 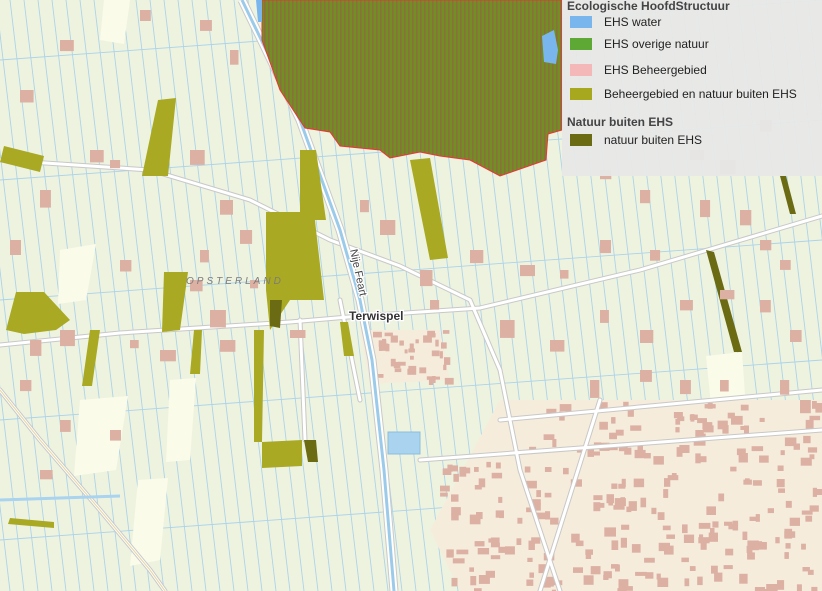 I want to click on legend-label: EHS Beheergebied, so click(x=655, y=70).